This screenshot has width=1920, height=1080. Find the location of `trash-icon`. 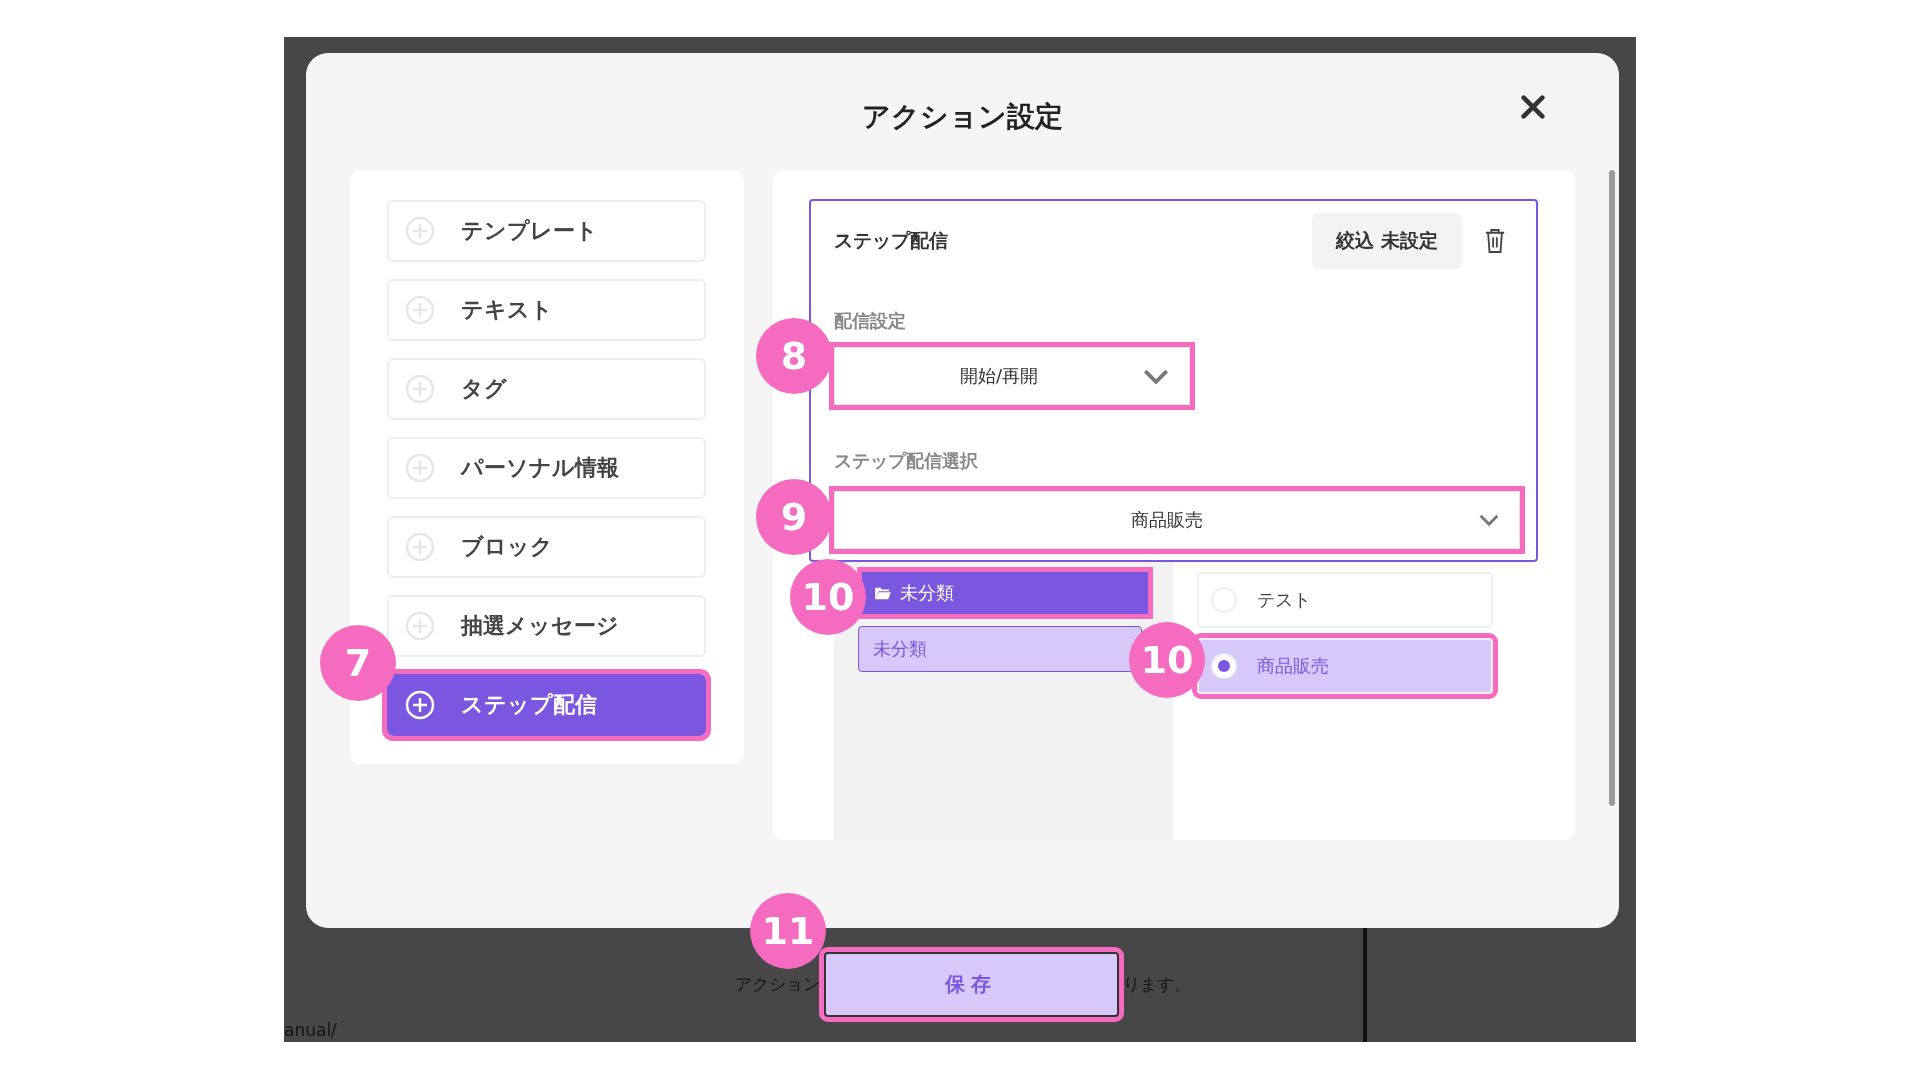

trash-icon is located at coordinates (1495, 241).